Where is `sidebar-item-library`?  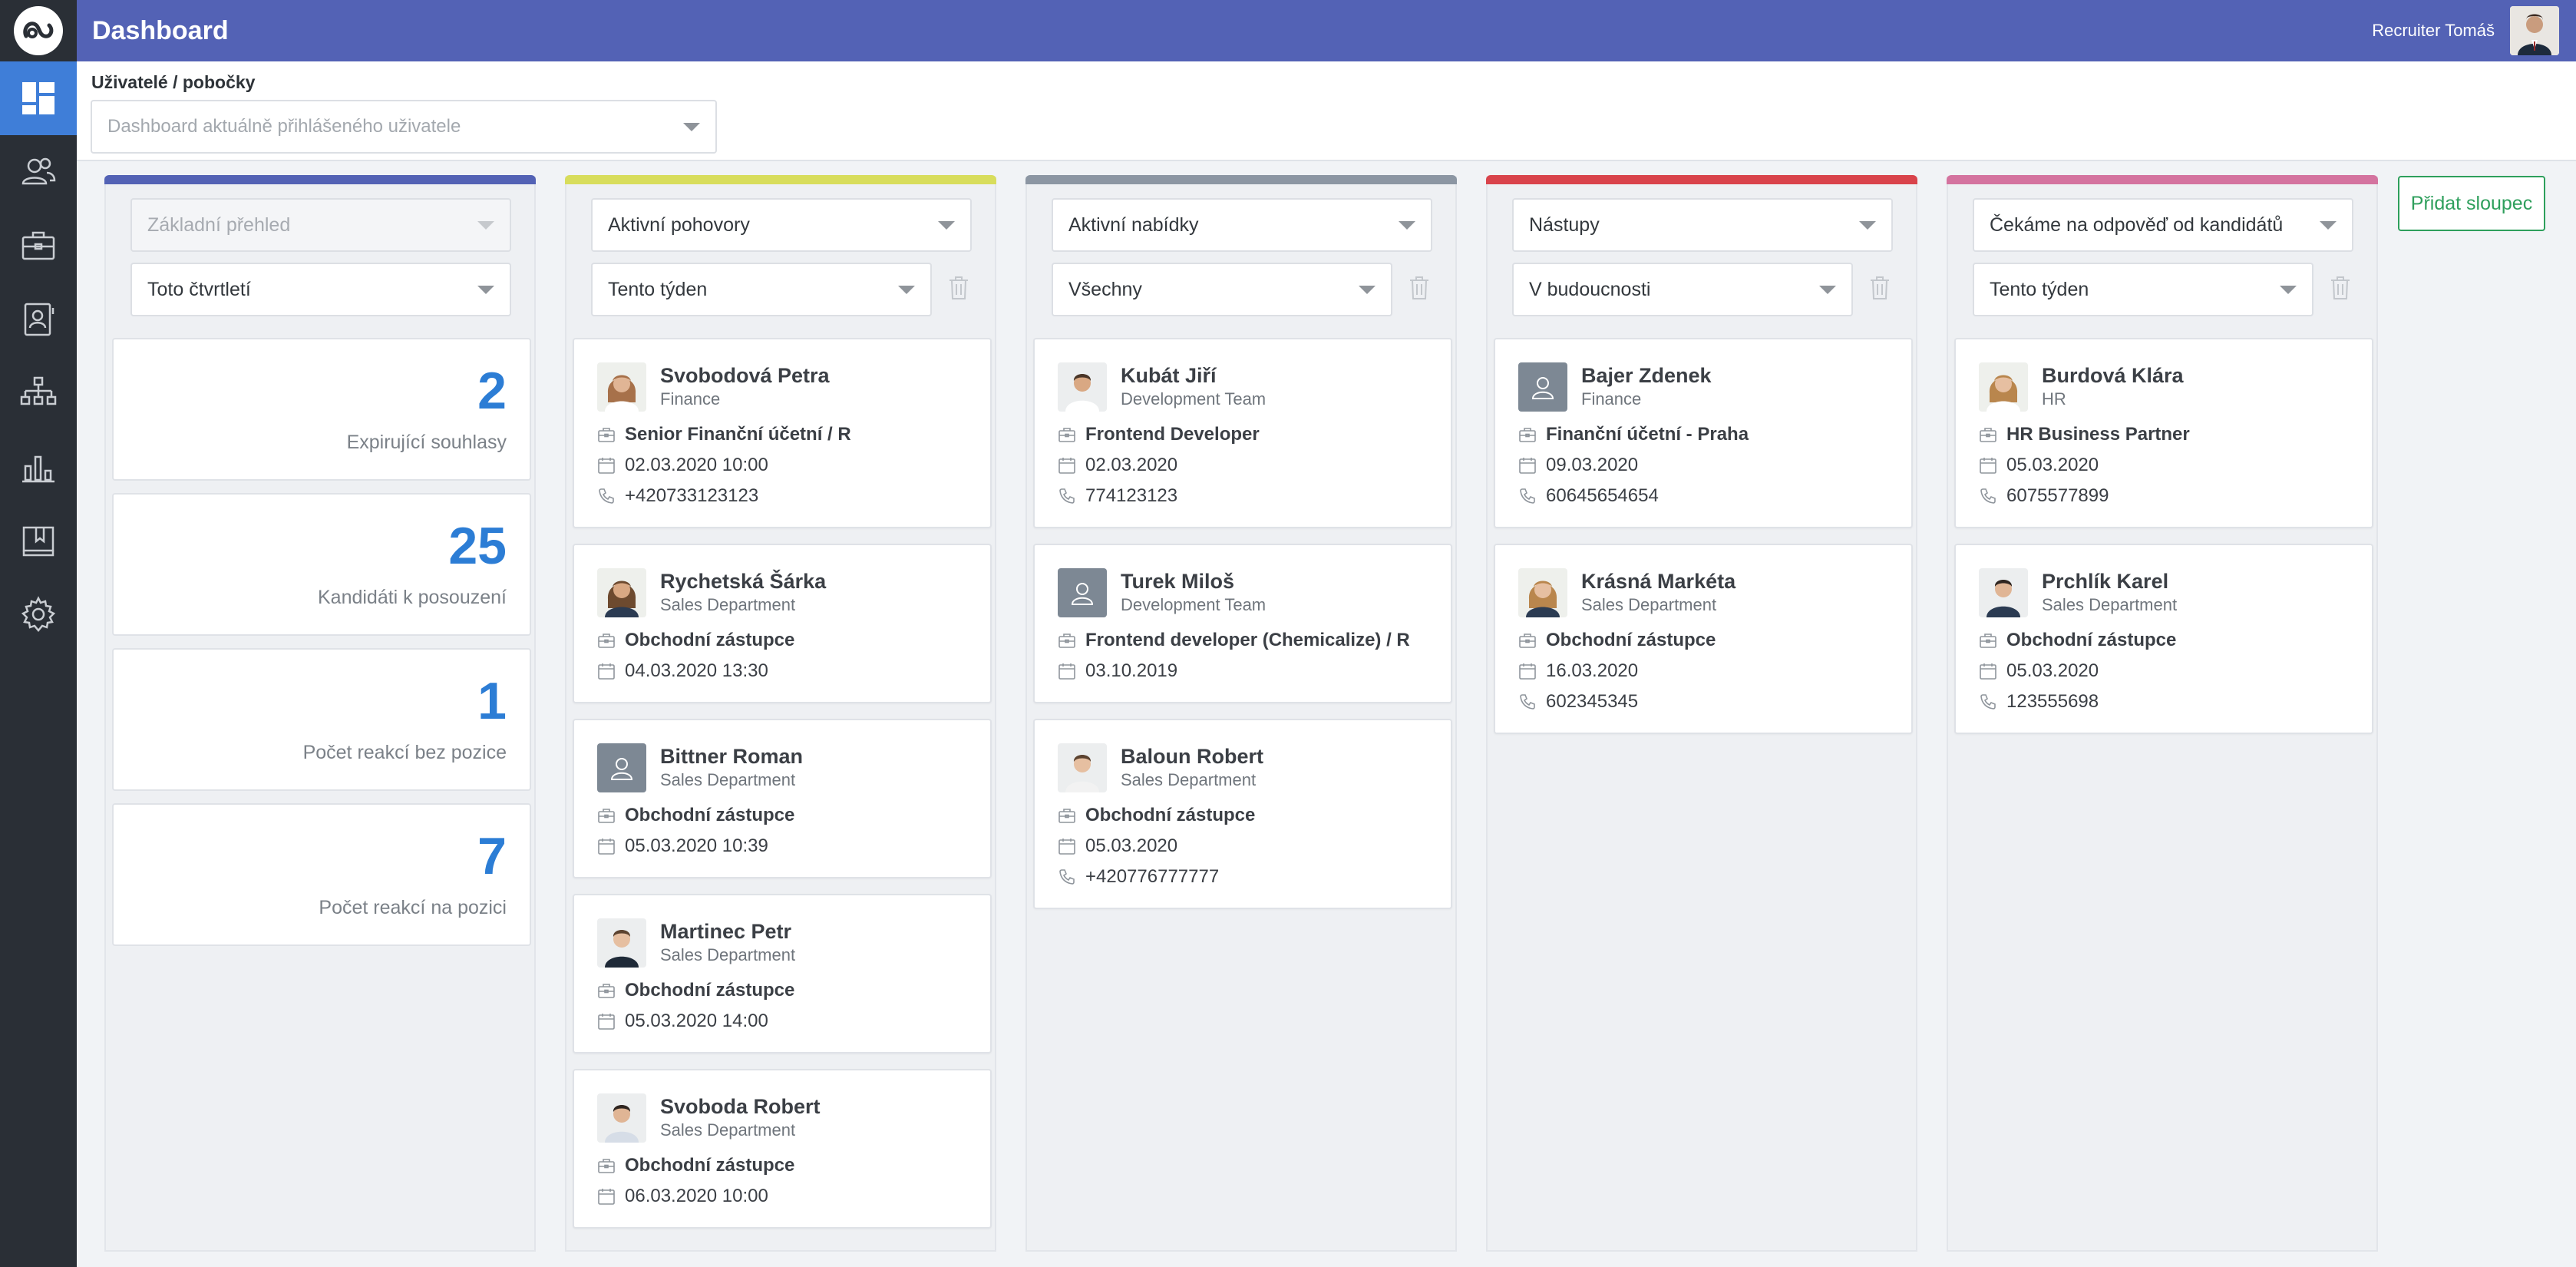 sidebar-item-library is located at coordinates (38, 540).